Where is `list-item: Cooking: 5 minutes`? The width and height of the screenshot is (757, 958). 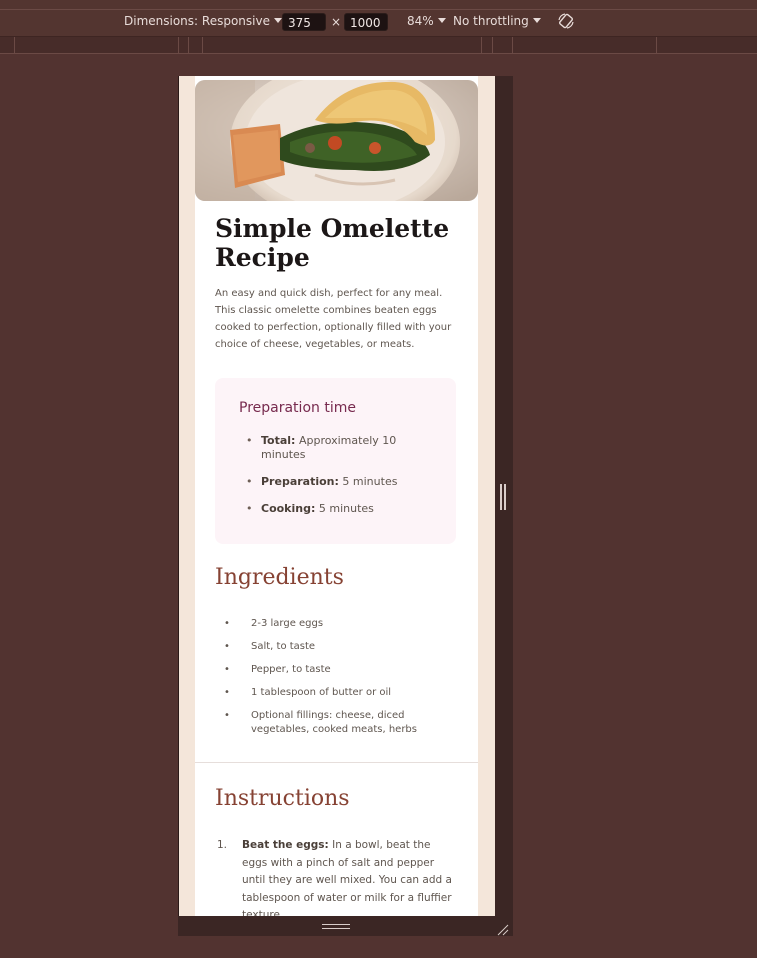 list-item: Cooking: 5 minutes is located at coordinates (335, 509).